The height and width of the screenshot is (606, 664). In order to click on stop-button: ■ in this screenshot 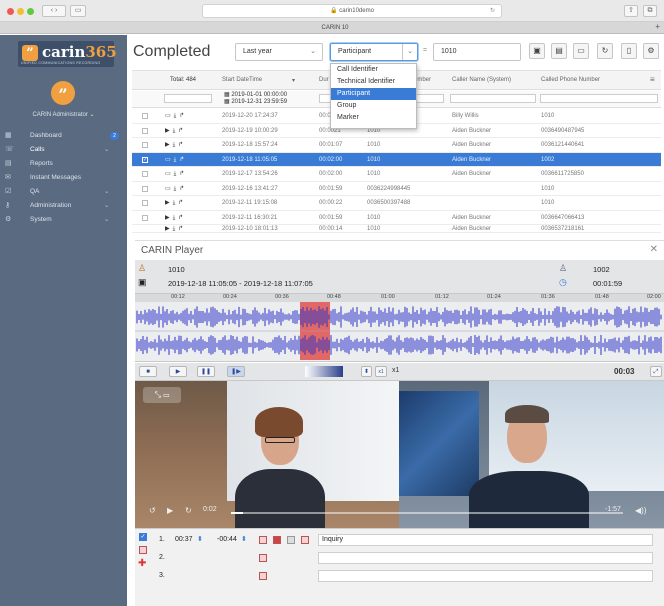, I will do `click(148, 371)`.